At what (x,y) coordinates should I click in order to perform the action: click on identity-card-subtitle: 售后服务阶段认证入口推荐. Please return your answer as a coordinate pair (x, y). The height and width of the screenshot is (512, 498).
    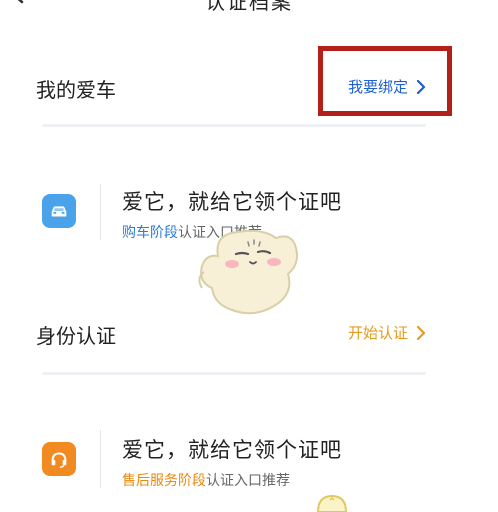
    Looking at the image, I should click on (206, 480).